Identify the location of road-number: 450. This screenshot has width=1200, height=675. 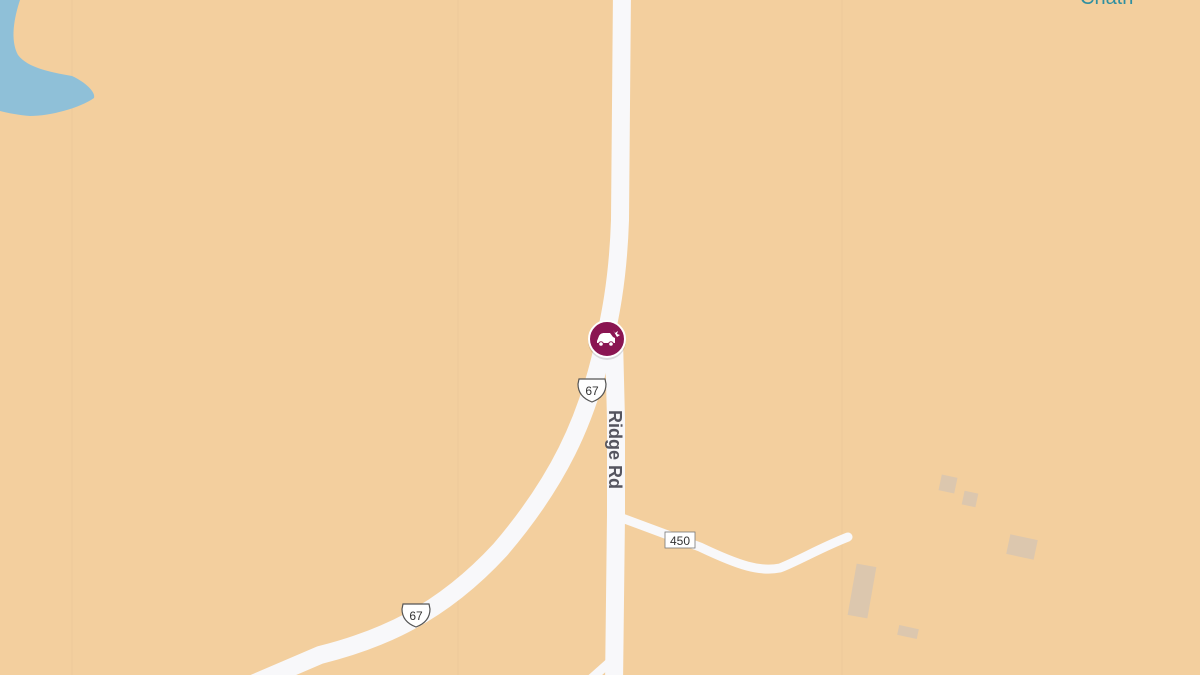
(680, 541).